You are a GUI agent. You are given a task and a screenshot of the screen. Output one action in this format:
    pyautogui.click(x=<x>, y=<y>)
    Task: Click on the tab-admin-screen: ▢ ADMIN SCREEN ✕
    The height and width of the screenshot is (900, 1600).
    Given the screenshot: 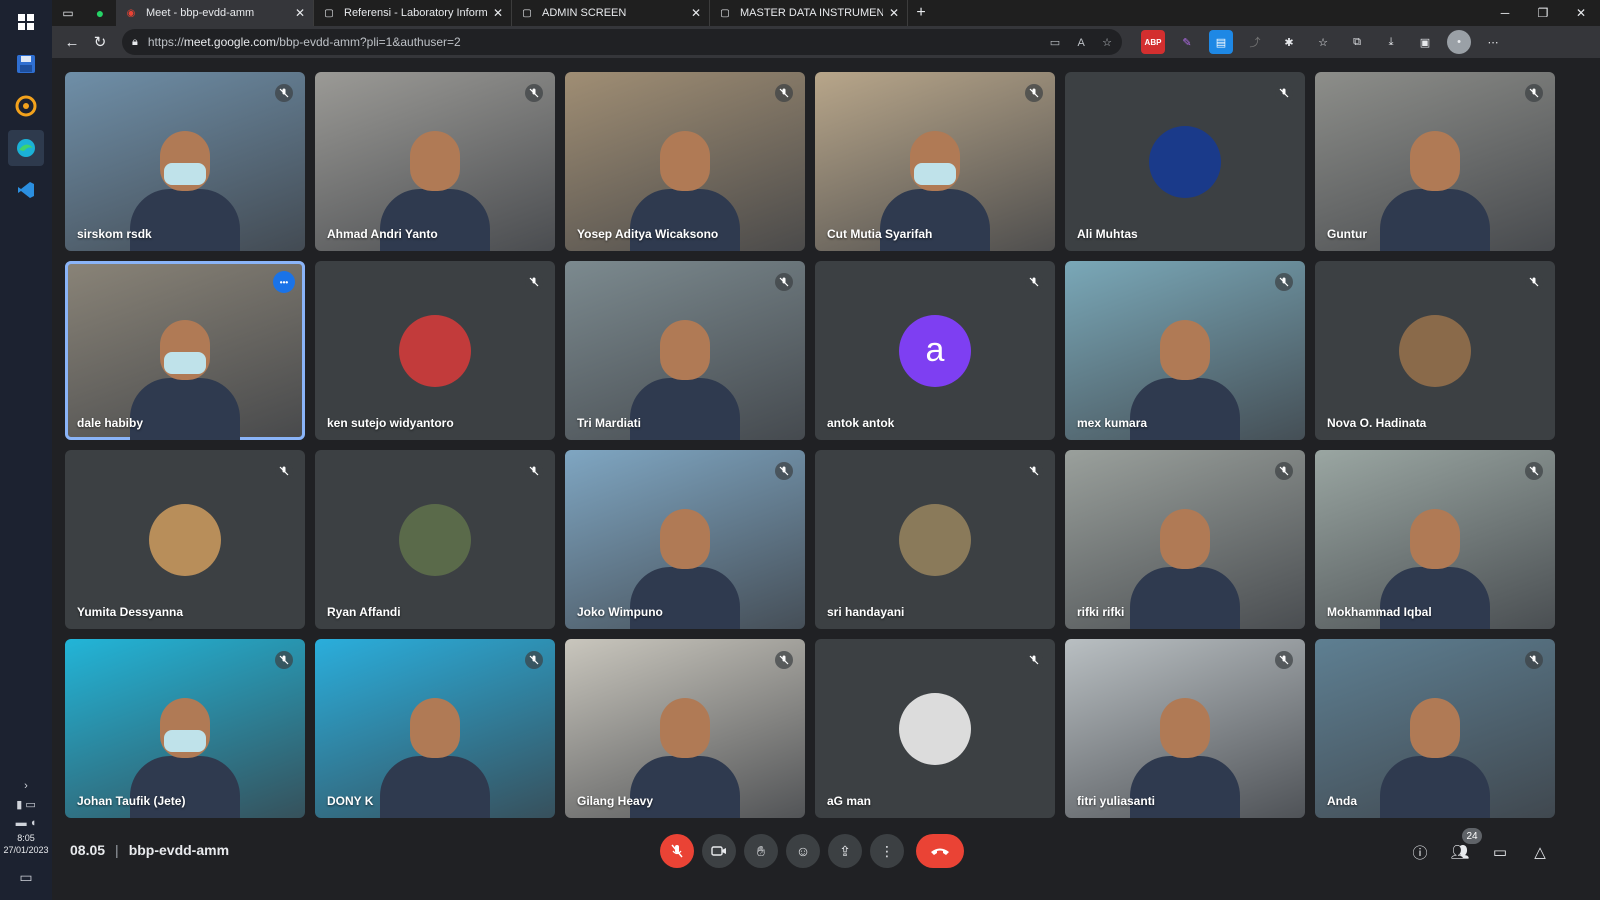 What is the action you would take?
    pyautogui.click(x=611, y=13)
    